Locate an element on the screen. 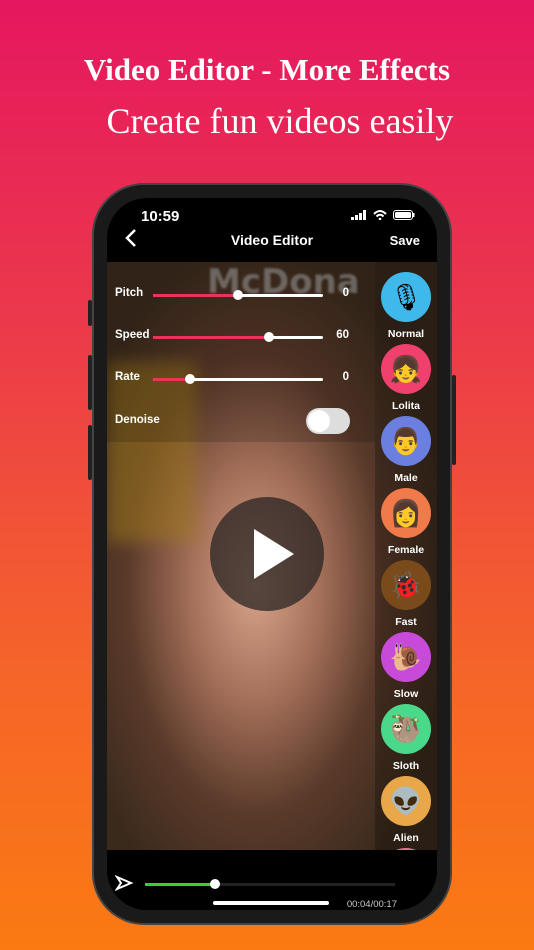  rate-value: 0 is located at coordinates (345, 377).